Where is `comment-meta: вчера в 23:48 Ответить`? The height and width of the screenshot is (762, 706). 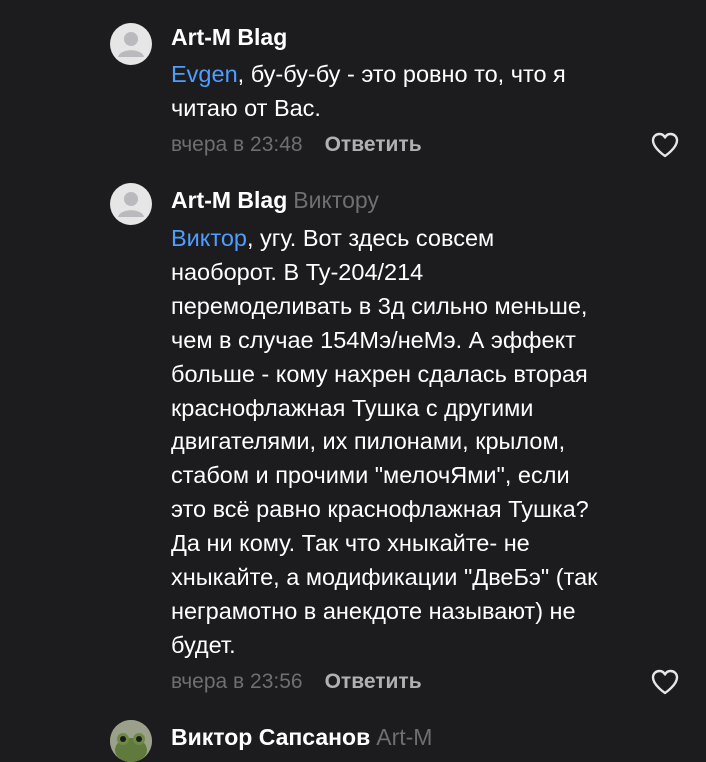 comment-meta: вчера в 23:48 Ответить is located at coordinates (296, 145).